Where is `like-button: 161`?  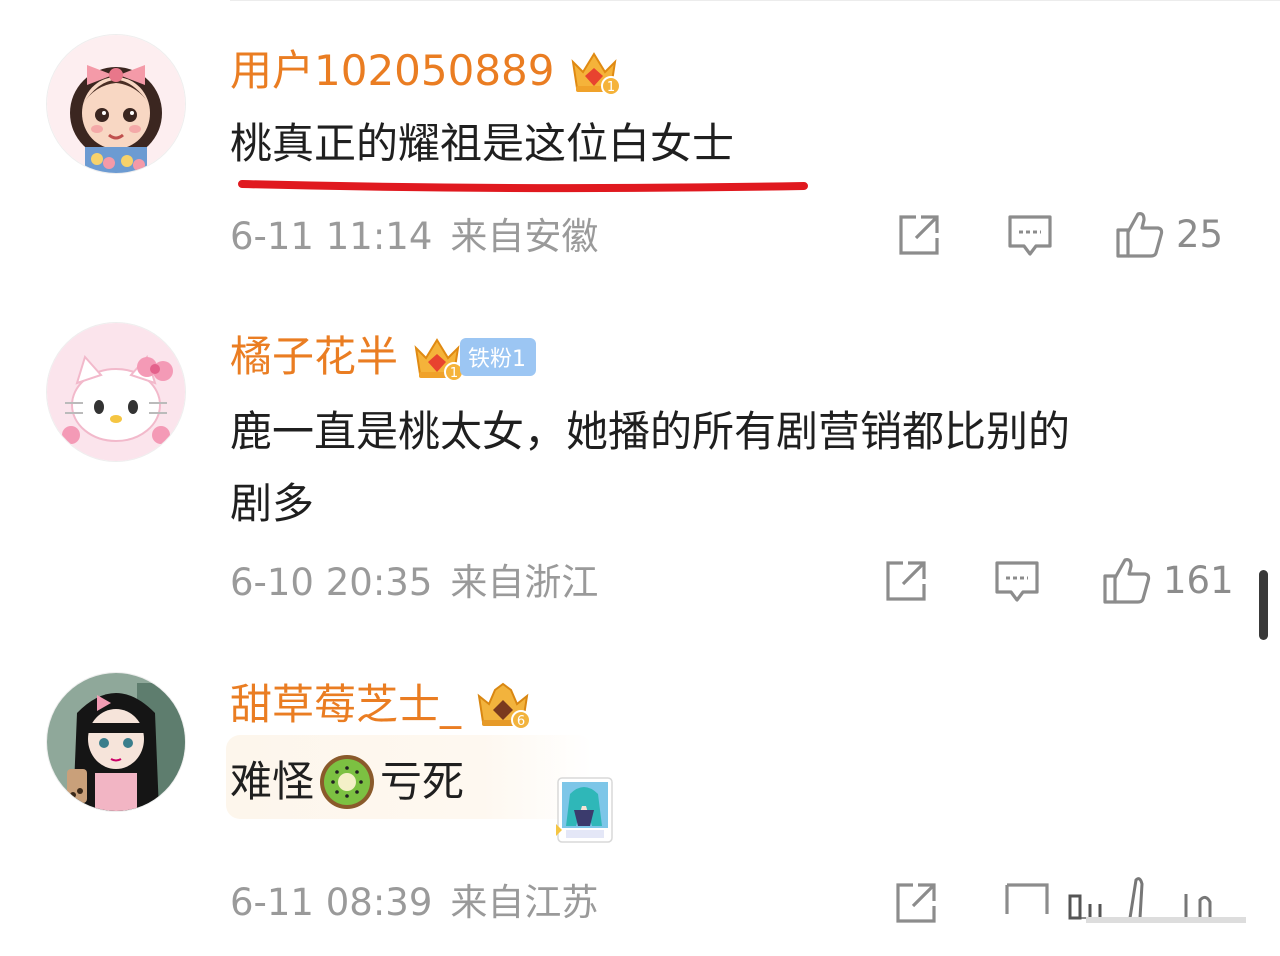
like-button: 161 is located at coordinates (1167, 580).